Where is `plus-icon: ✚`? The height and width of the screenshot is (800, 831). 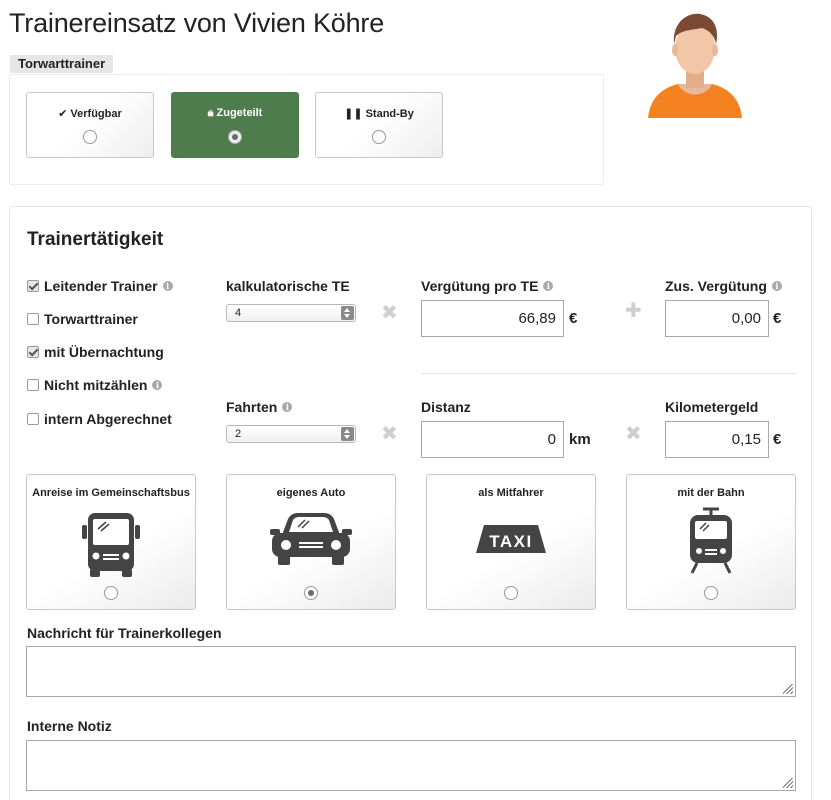 plus-icon: ✚ is located at coordinates (633, 311).